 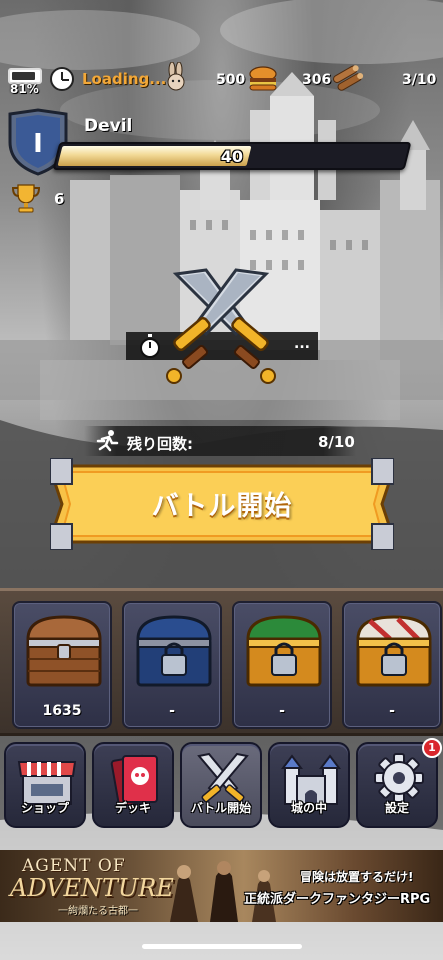 I want to click on ad-characters-illustration, so click(x=223, y=891).